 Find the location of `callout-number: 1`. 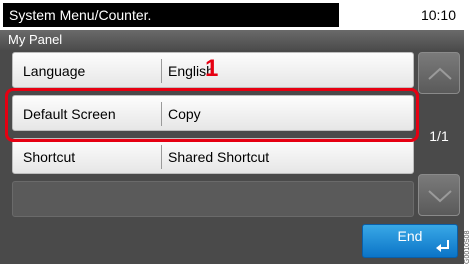

callout-number: 1 is located at coordinates (212, 68).